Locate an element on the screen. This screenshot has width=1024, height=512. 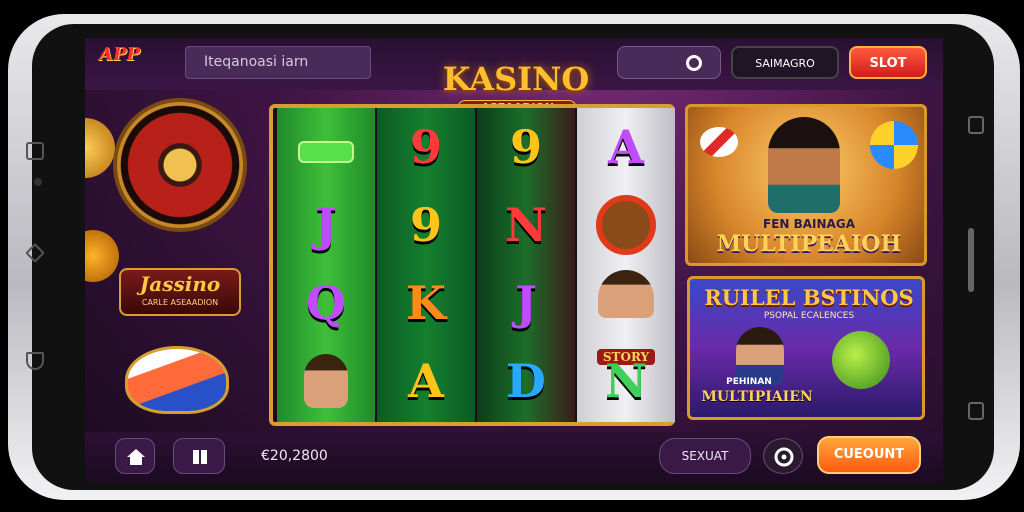
promo-bonus-title: RUILEL BSTINOS is located at coordinates (809, 297).